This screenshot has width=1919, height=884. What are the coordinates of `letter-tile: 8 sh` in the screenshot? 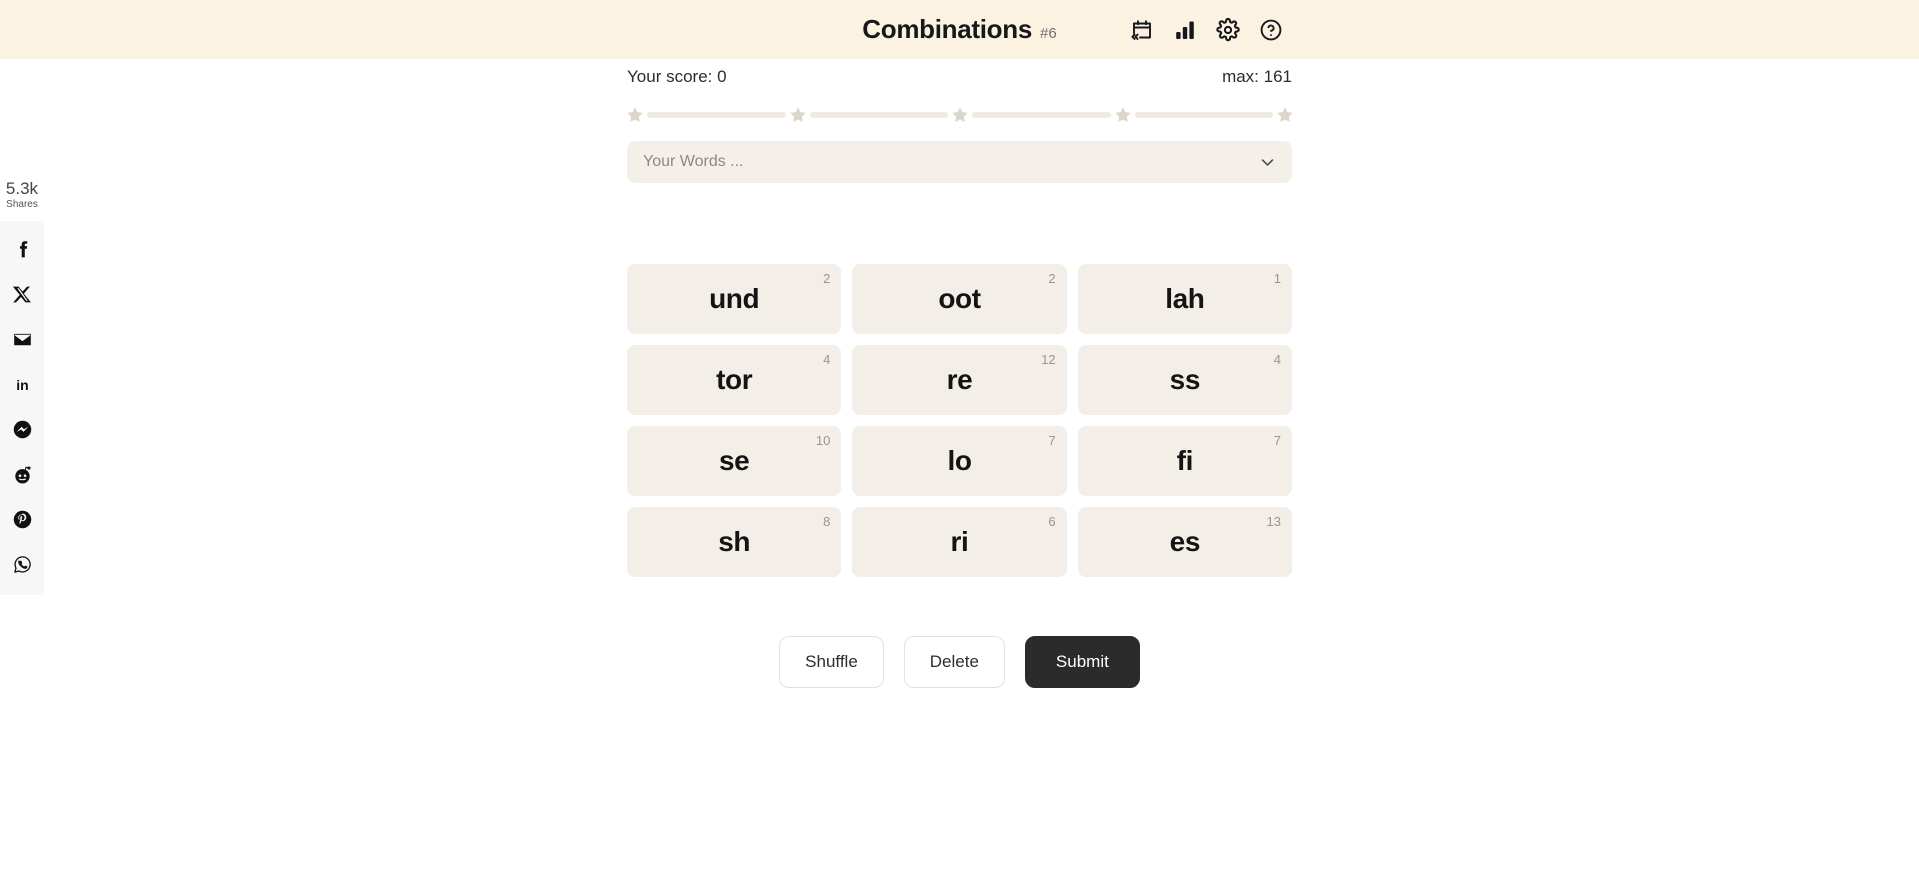 It's located at (734, 542).